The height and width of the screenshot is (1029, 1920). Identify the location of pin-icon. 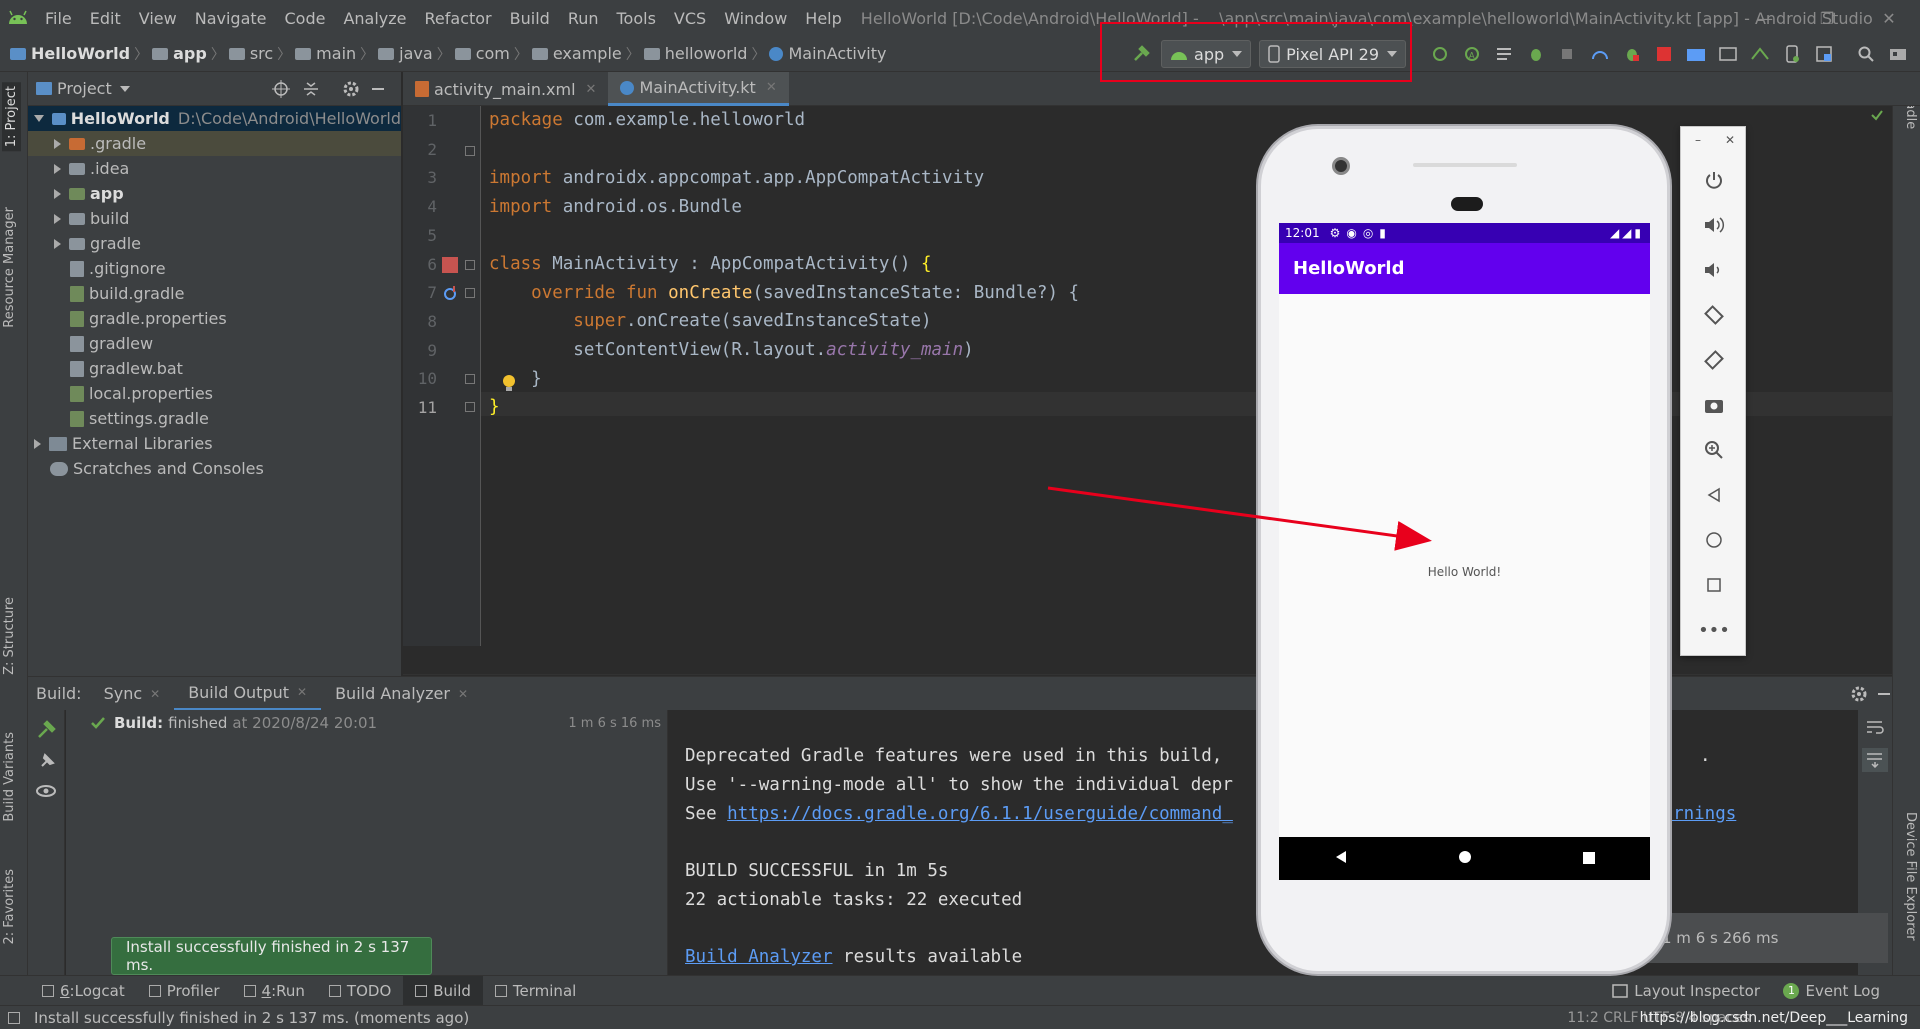
(47, 763).